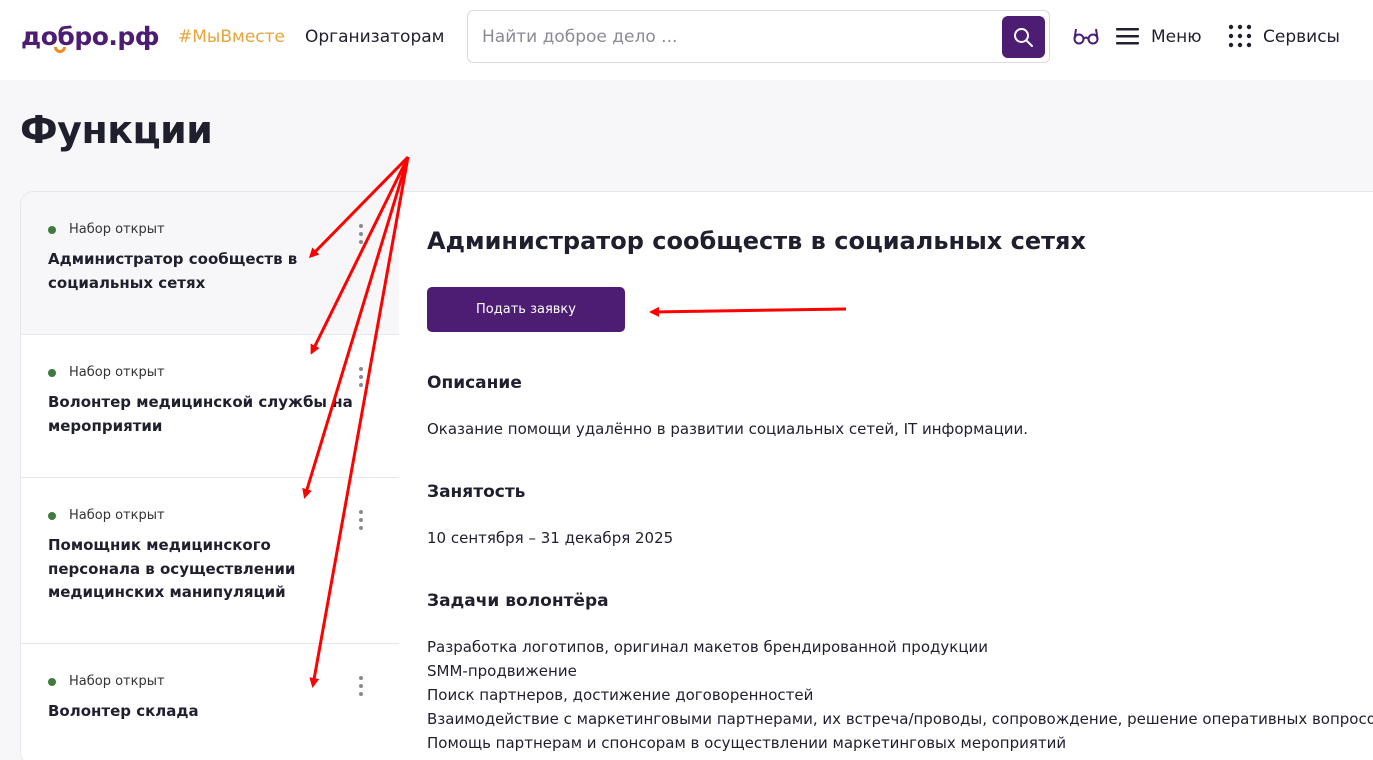  I want to click on menu-button: Меню, so click(1176, 37).